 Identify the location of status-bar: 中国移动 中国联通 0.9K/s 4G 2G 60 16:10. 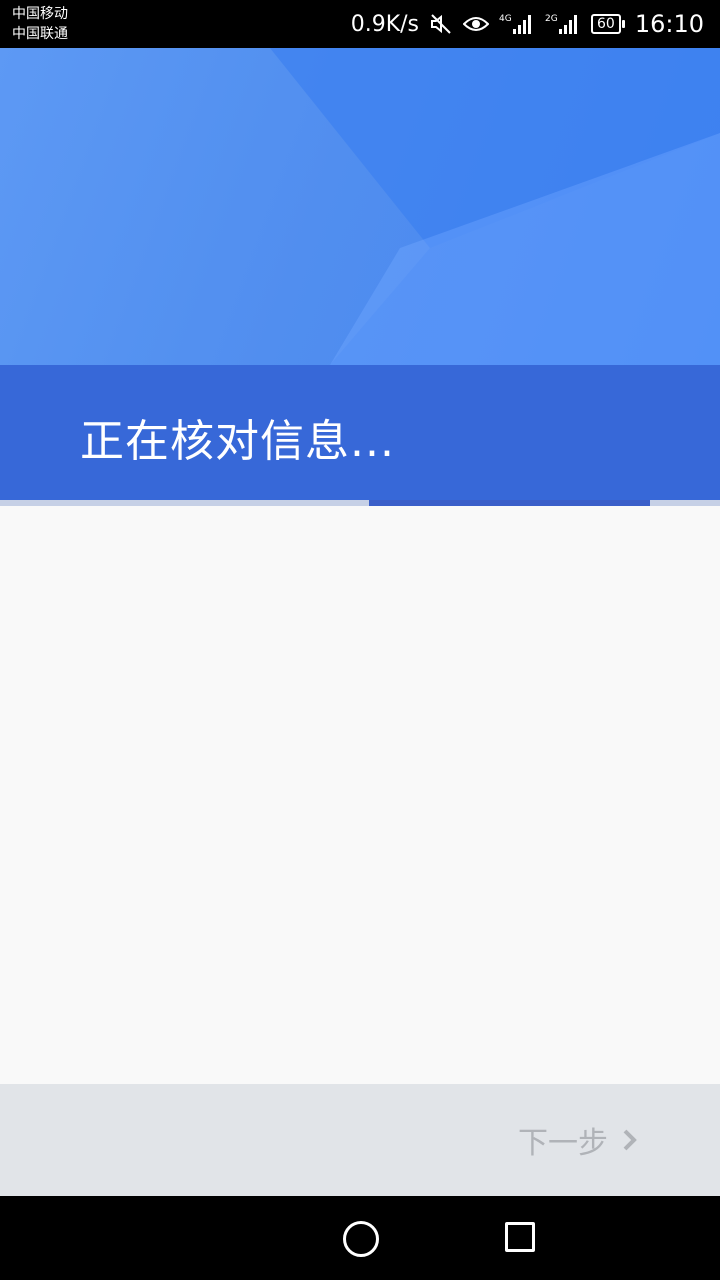
(360, 24).